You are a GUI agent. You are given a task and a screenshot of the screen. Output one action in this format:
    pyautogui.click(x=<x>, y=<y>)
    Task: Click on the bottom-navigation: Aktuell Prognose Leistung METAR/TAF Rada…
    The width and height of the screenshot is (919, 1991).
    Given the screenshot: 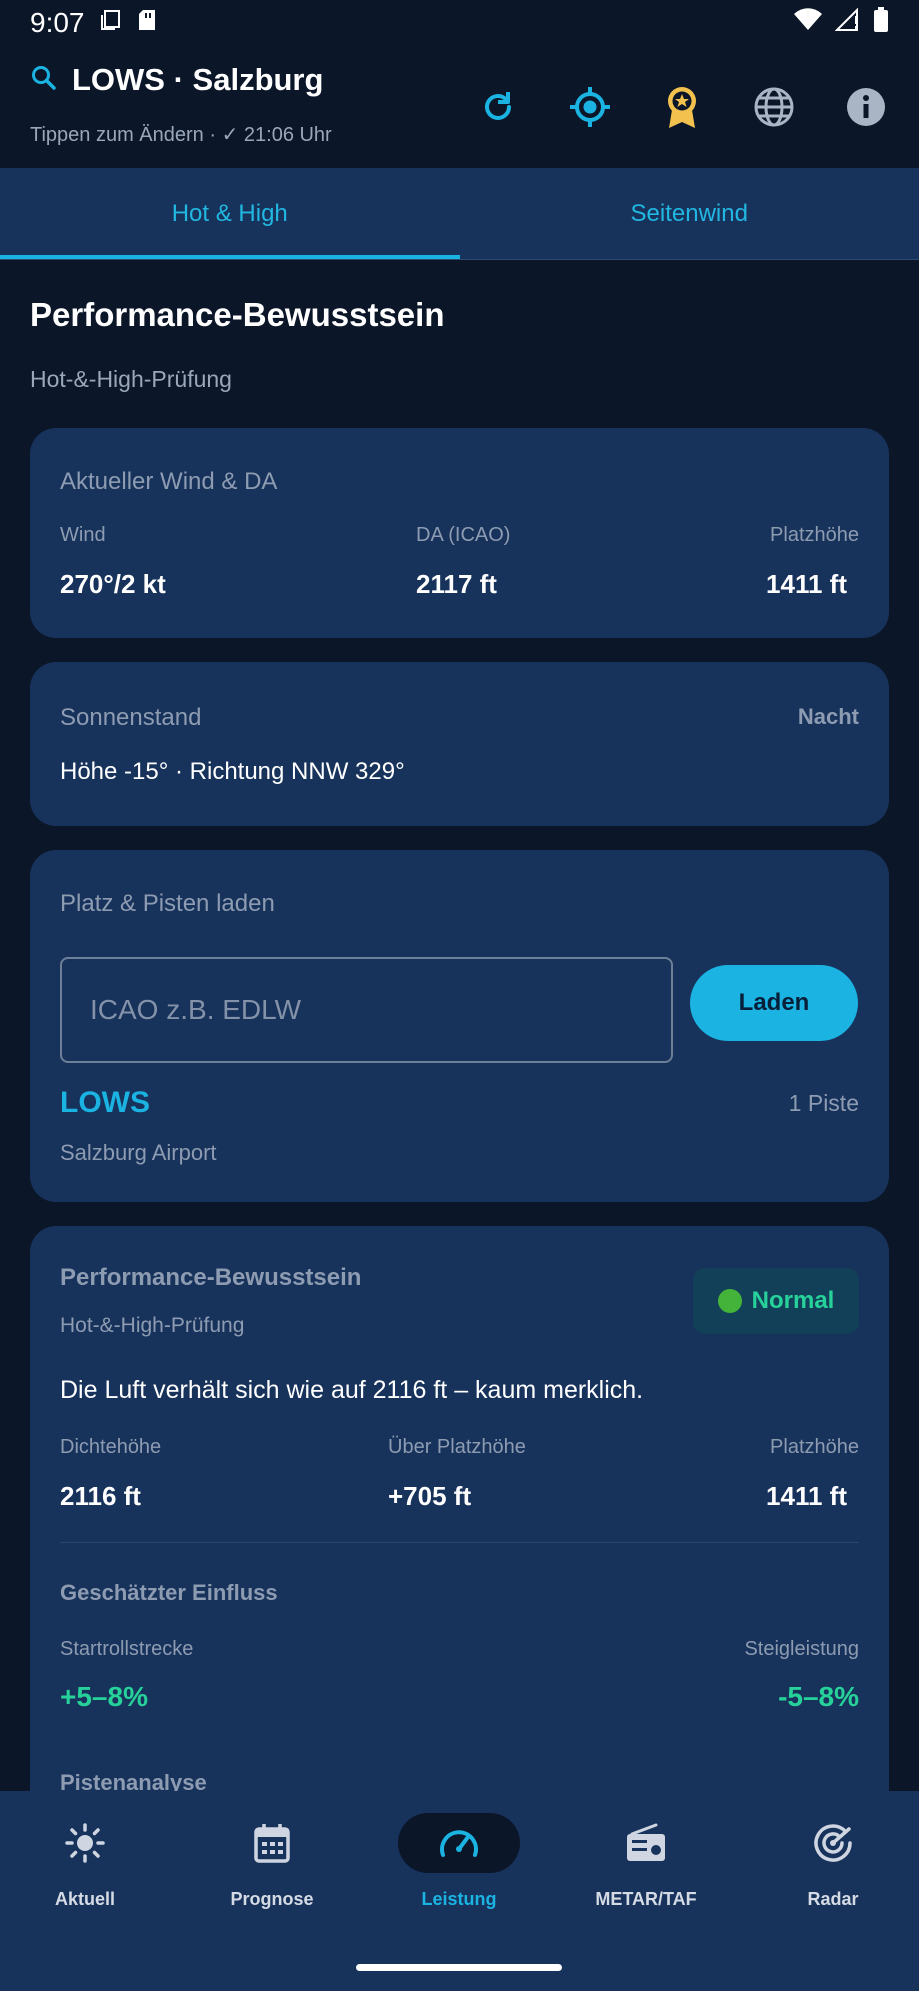 What is the action you would take?
    pyautogui.click(x=459, y=1891)
    